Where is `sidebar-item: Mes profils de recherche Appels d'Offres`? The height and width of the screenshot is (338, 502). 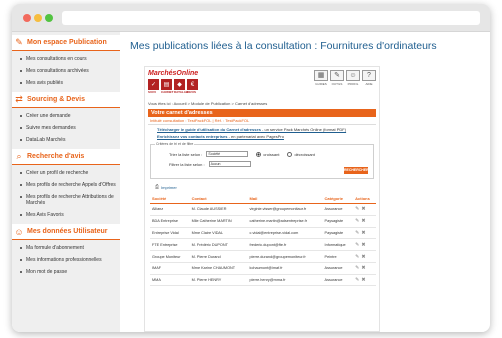 sidebar-item: Mes profils de recherche Appels d'Offres is located at coordinates (66, 185).